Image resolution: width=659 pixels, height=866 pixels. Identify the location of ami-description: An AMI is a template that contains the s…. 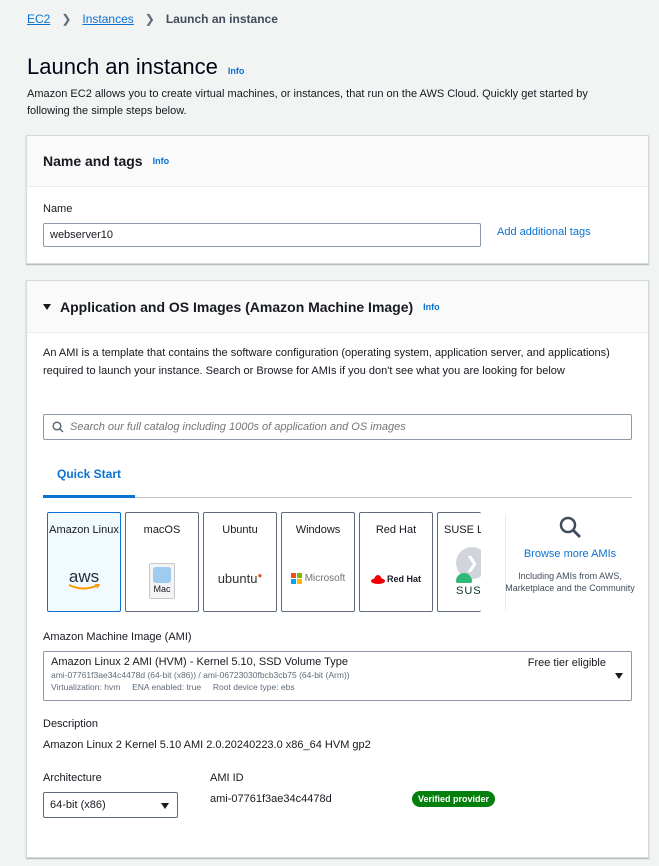
(326, 362).